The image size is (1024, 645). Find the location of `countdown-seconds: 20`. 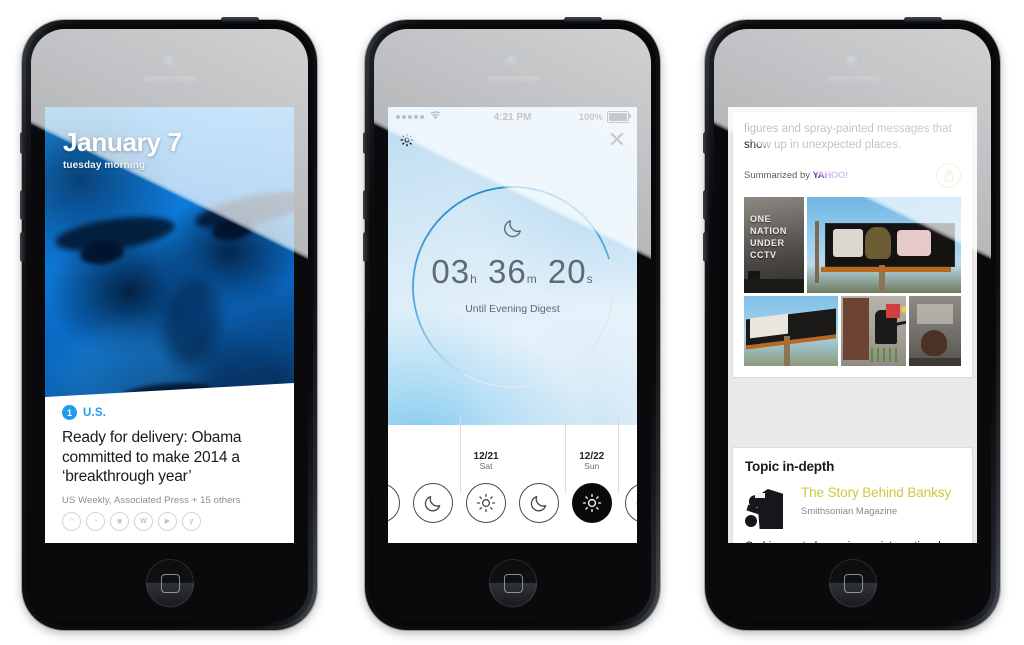

countdown-seconds: 20 is located at coordinates (567, 271).